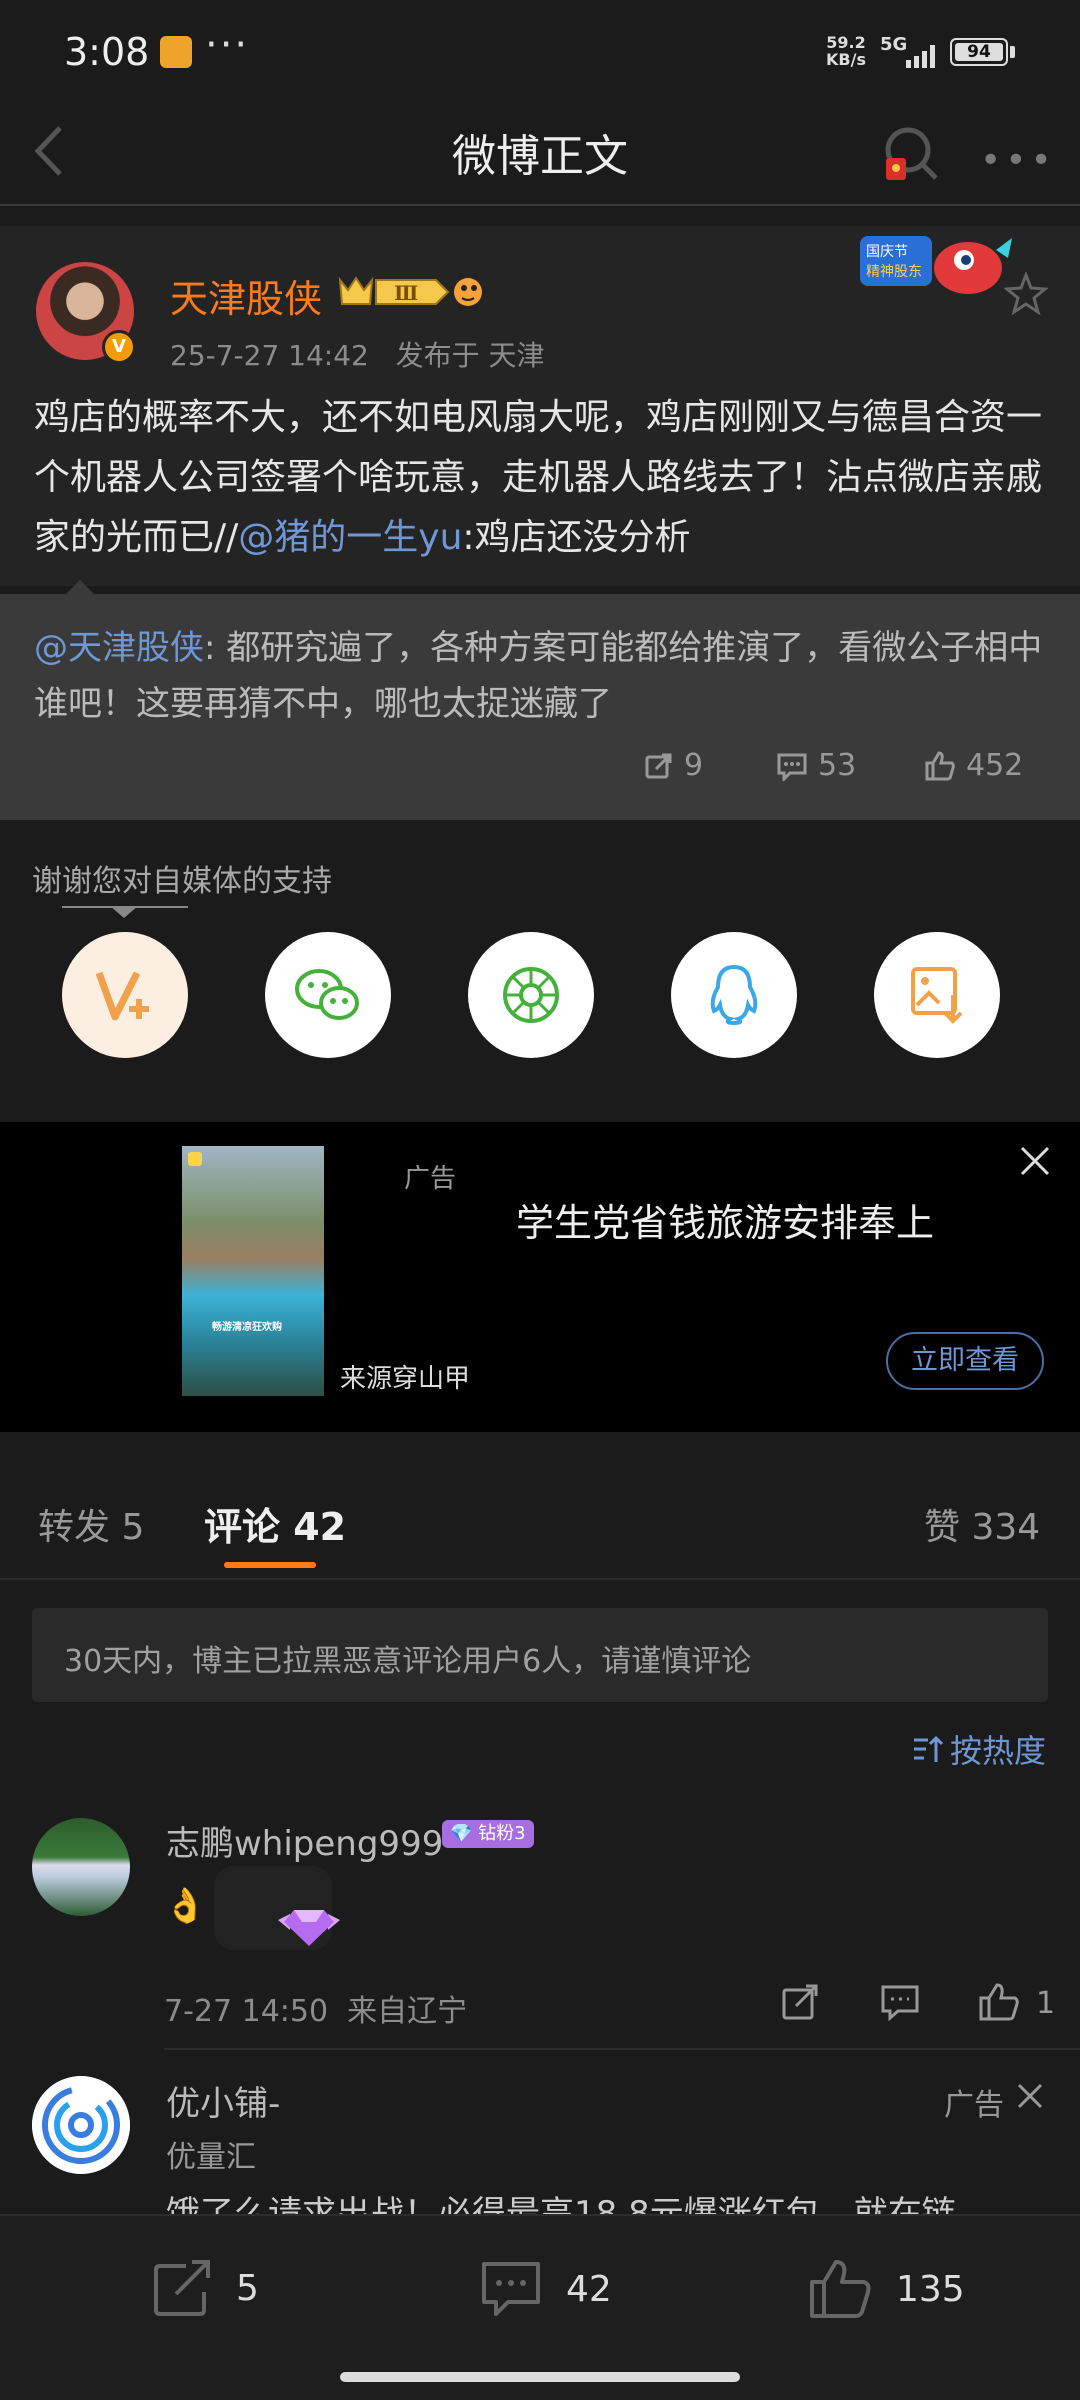 The height and width of the screenshot is (2400, 1080). I want to click on comment-reply-icon, so click(900, 2002).